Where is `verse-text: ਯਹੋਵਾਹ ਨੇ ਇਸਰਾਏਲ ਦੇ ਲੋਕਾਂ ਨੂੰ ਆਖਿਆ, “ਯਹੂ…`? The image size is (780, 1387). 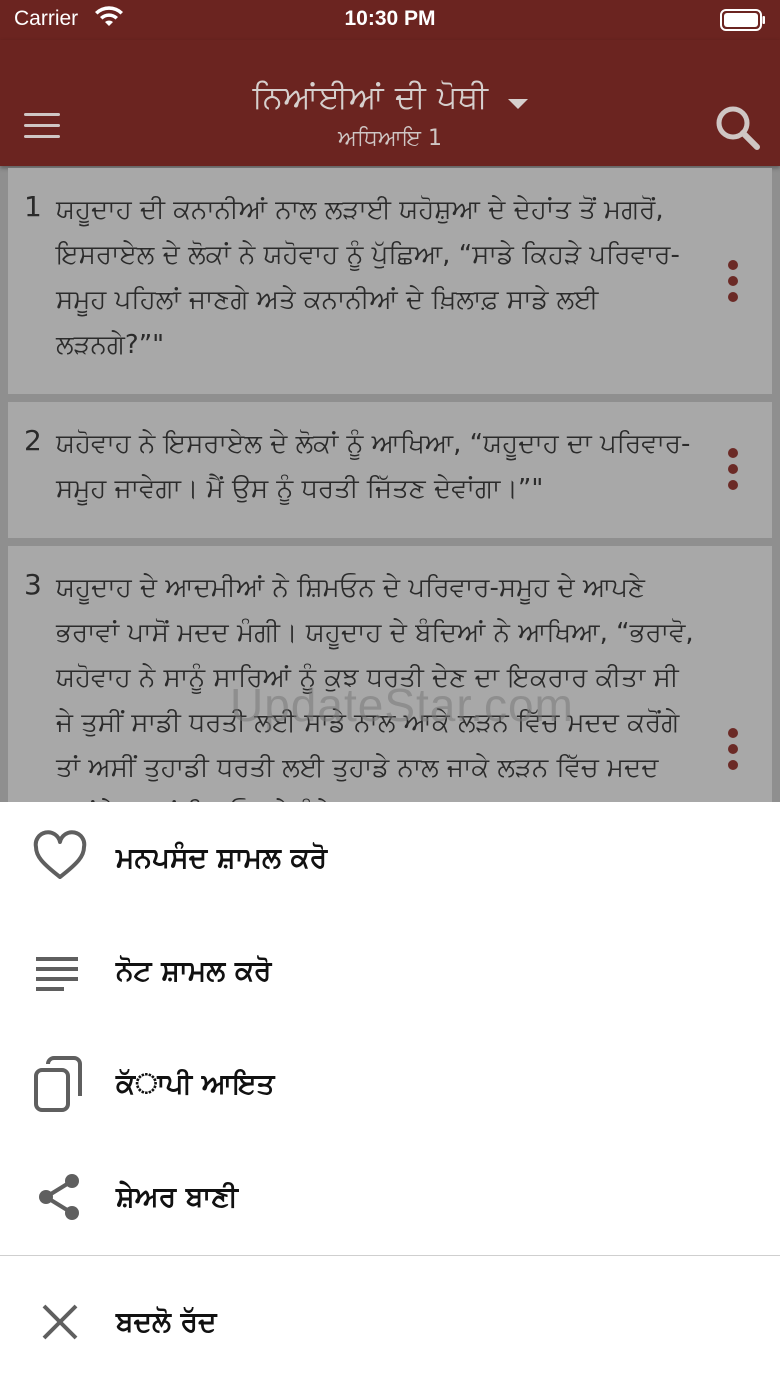
verse-text: ਯਹੋਵਾਹ ਨੇ ਇਸਰਾਏਲ ਦੇ ਲੋਕਾਂ ਨੂੰ ਆਖਿਆ, “ਯਹੂ… is located at coordinates (373, 466).